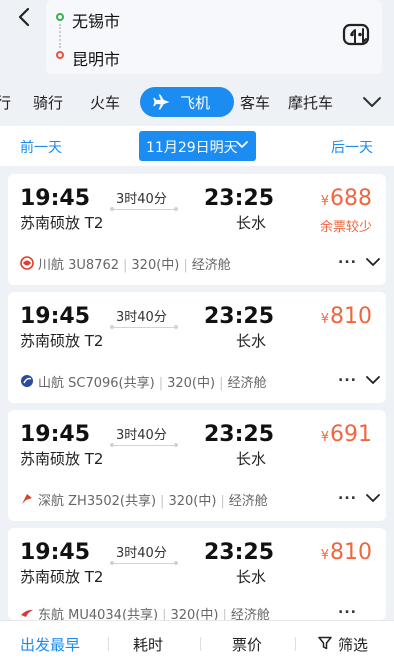 This screenshot has width=394, height=666. I want to click on tab-motorcycle: 摩托车, so click(310, 102).